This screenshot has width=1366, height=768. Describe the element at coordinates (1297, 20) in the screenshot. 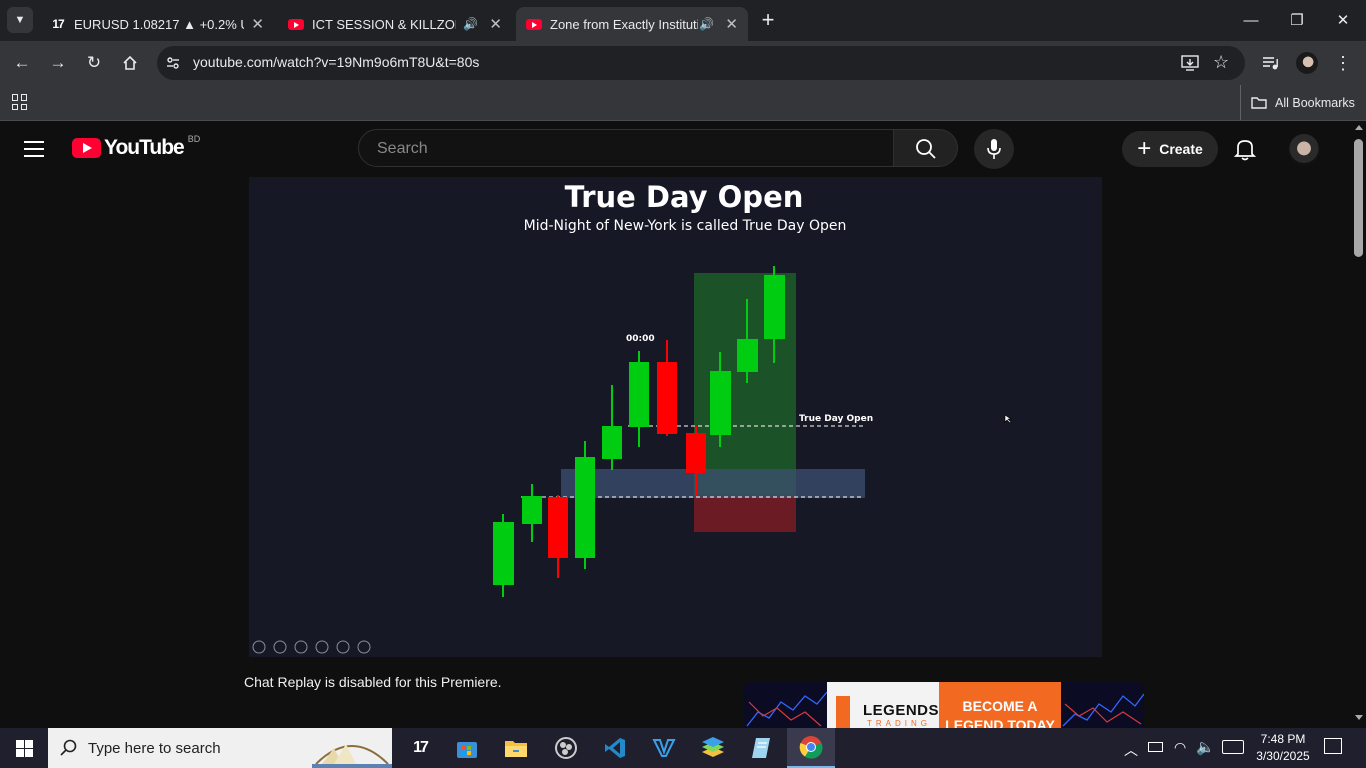

I see `restore-button: ❐` at that location.